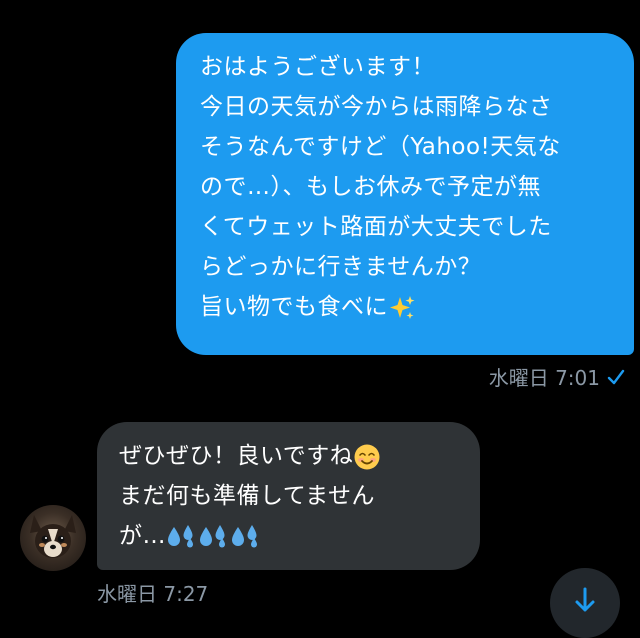 The image size is (640, 638). I want to click on message-line: ので…）、もしお休みで予定が無, so click(370, 187).